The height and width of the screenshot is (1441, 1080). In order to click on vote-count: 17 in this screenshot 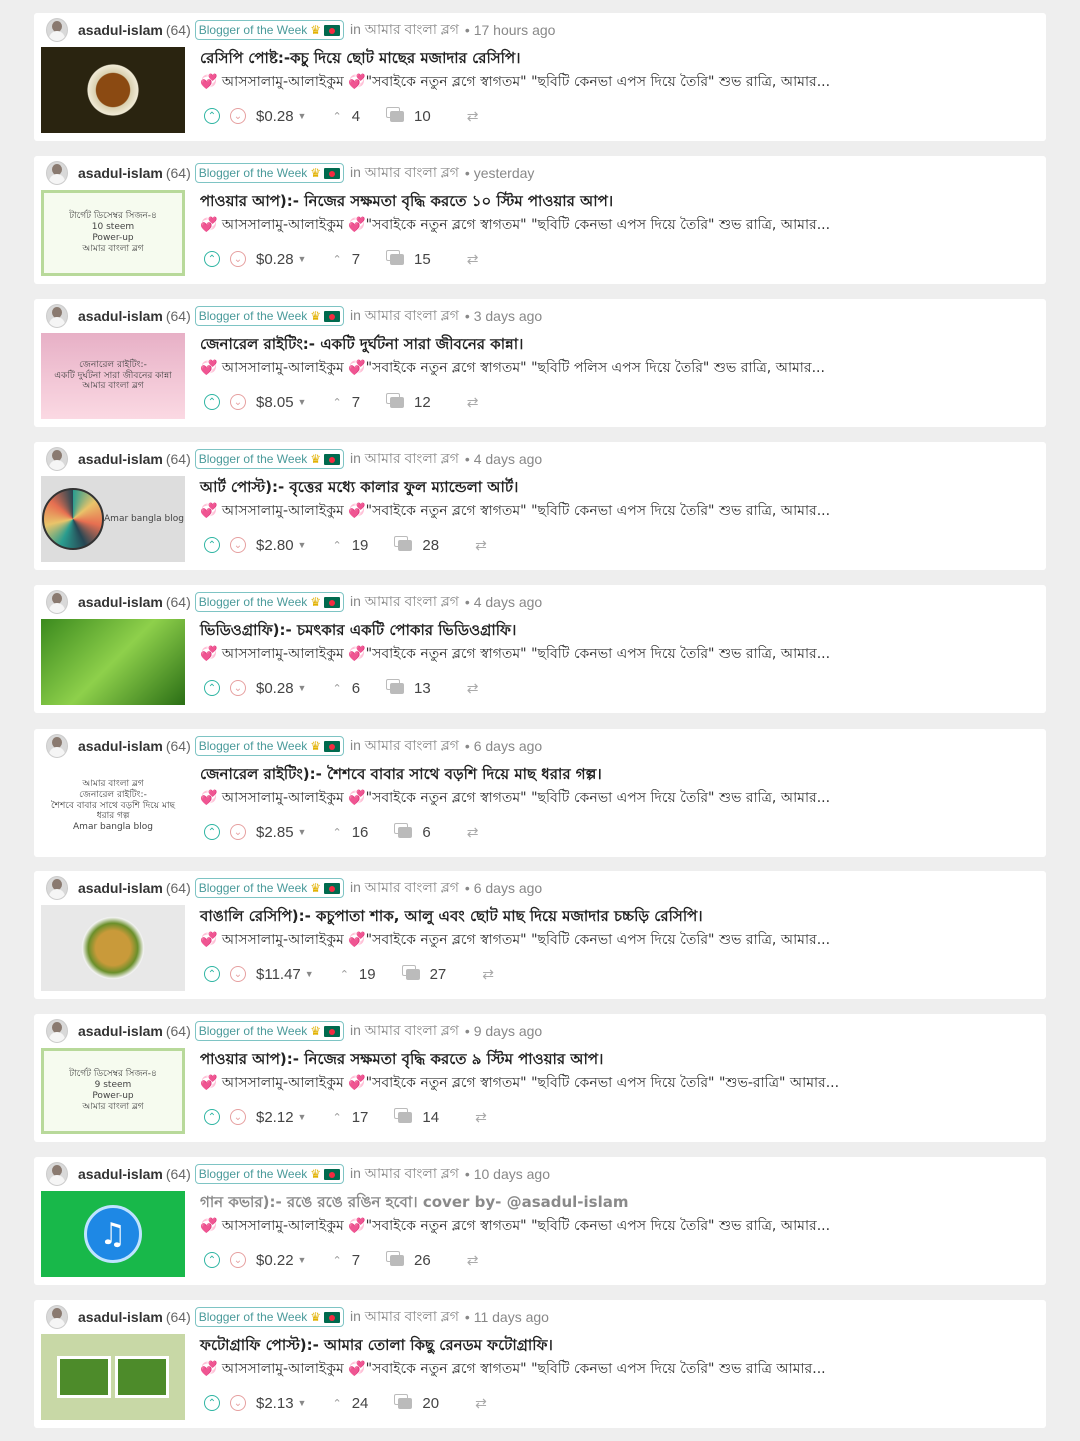, I will do `click(360, 1117)`.